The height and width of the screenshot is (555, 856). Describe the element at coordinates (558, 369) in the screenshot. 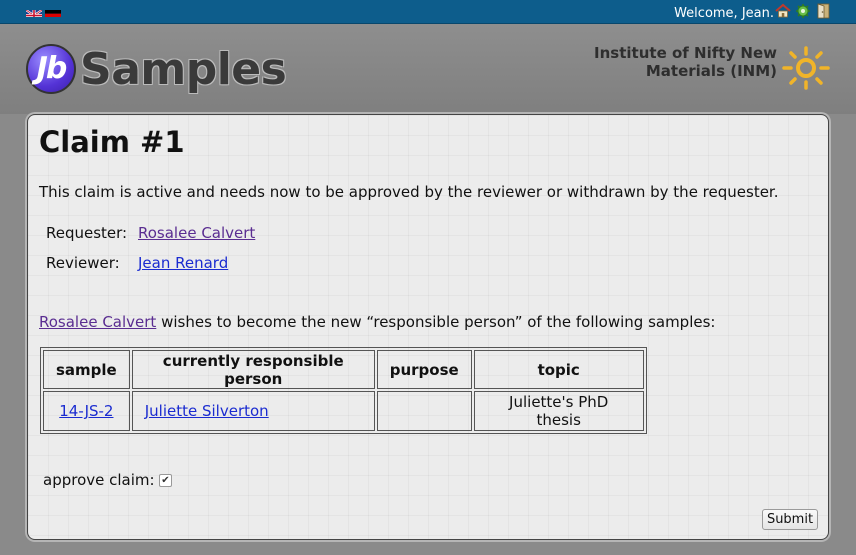

I see `column-header-topic: topic` at that location.